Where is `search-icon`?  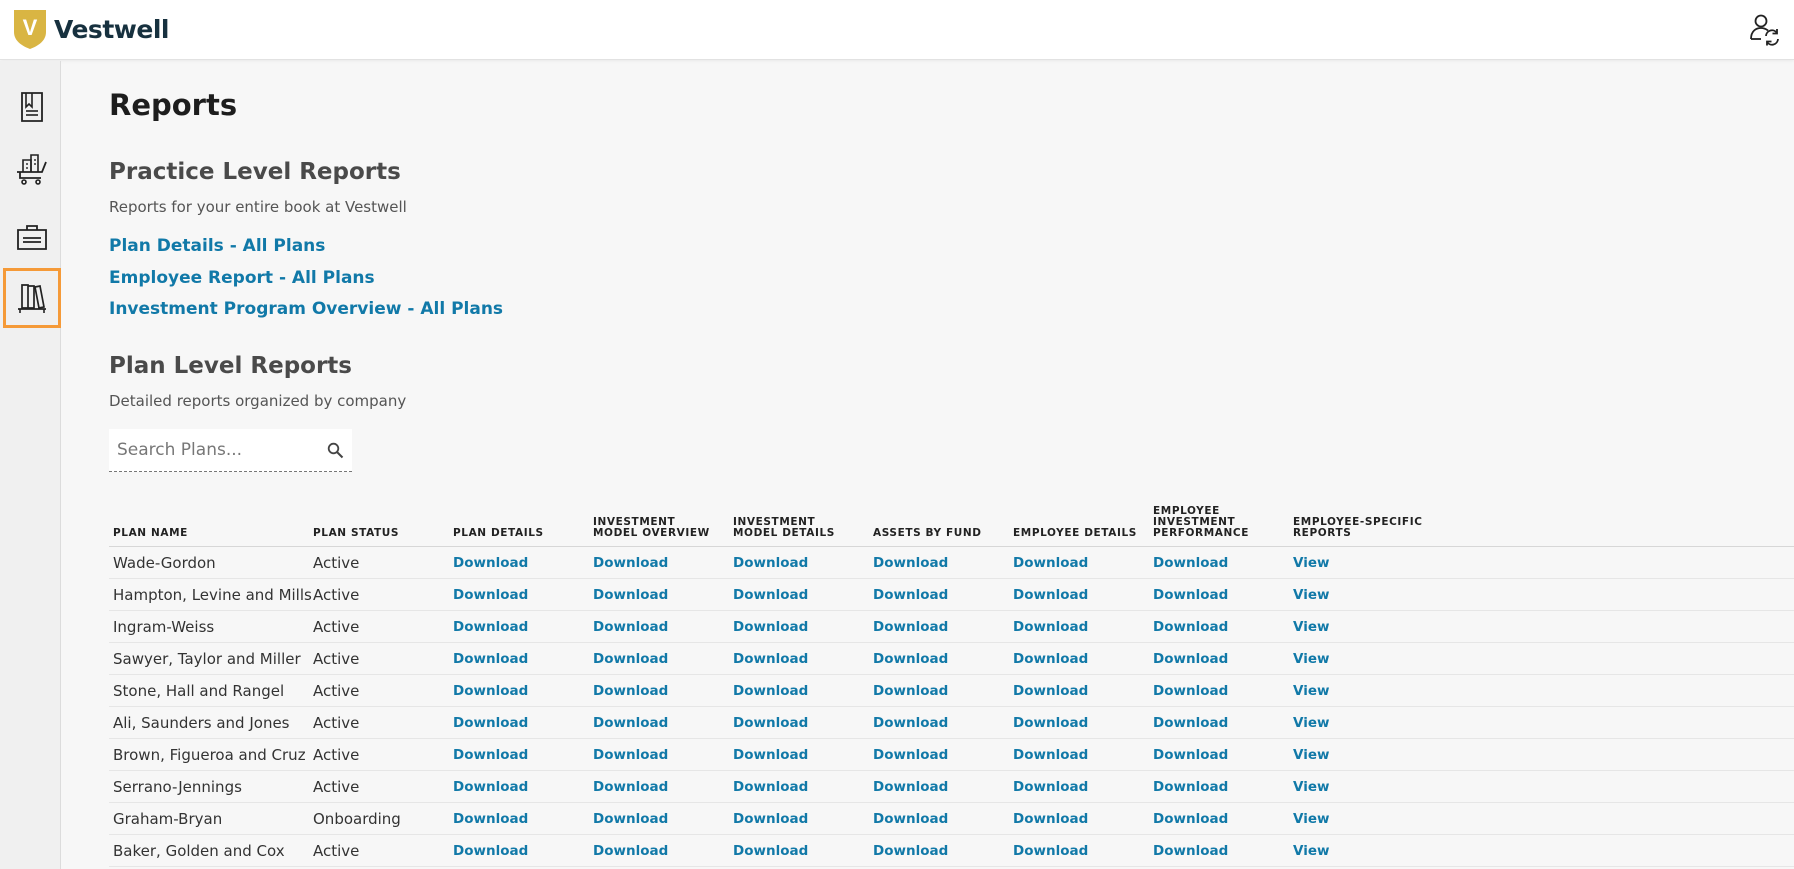 search-icon is located at coordinates (335, 450).